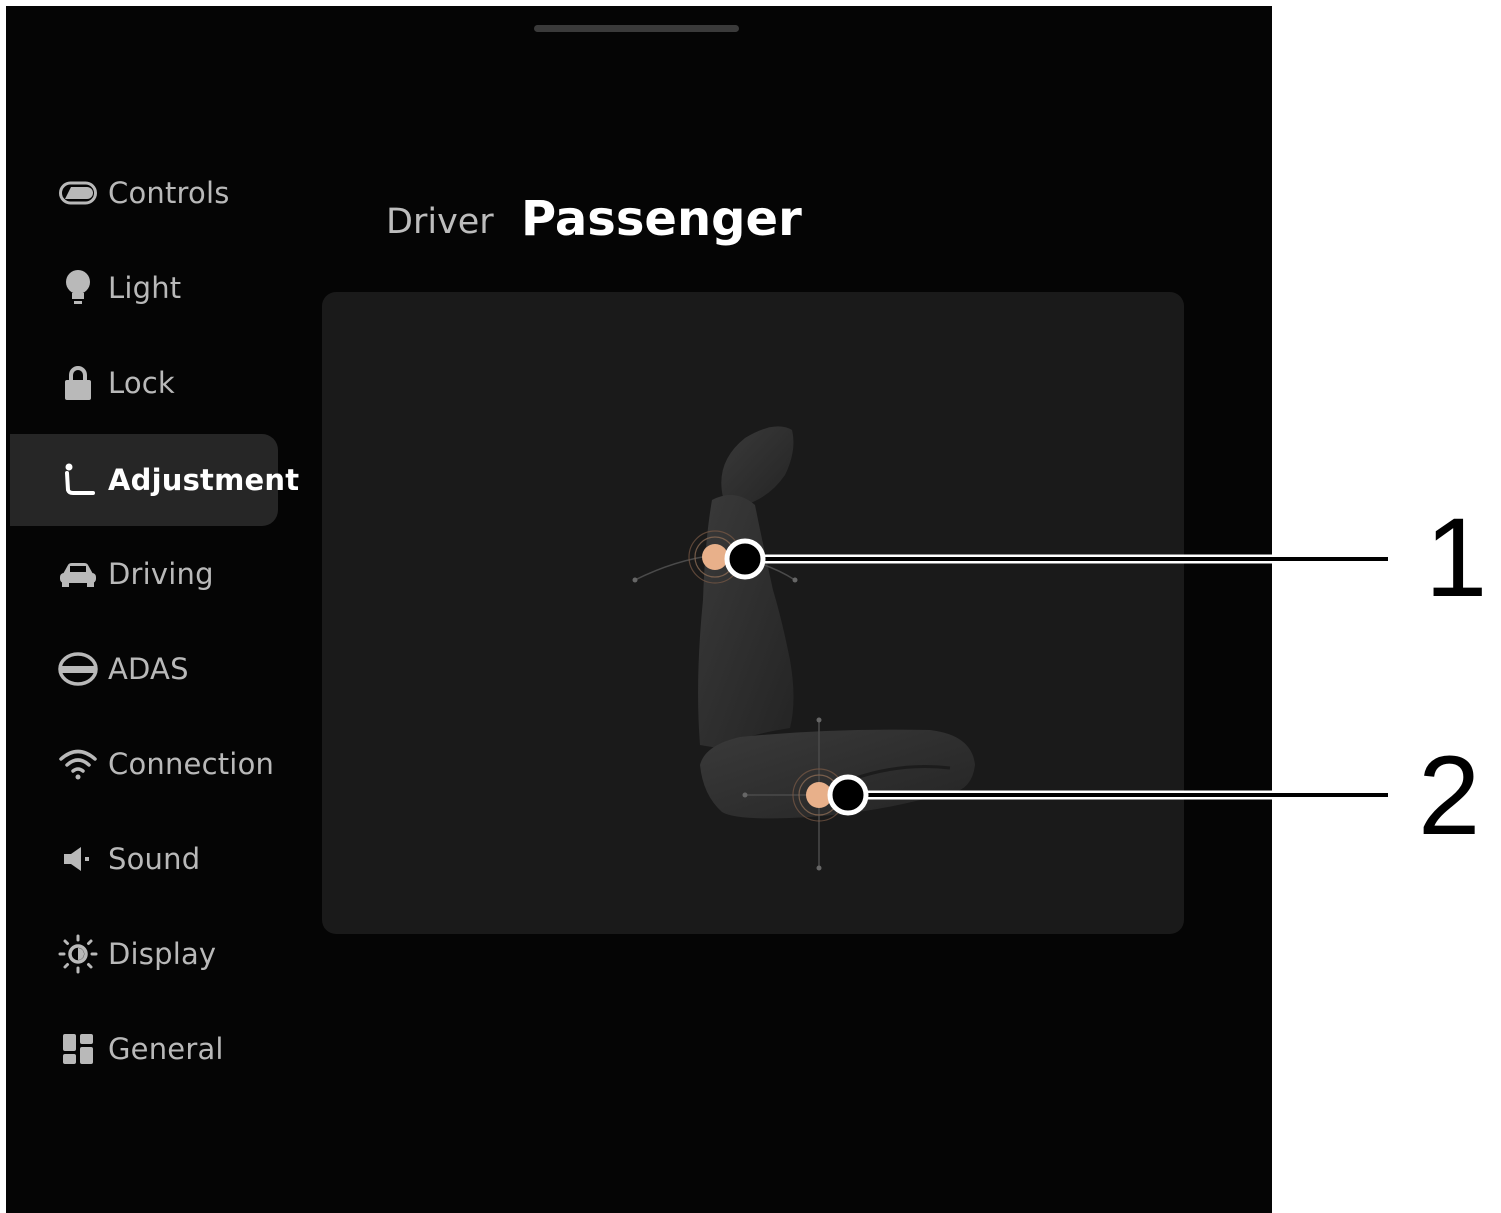 The height and width of the screenshot is (1213, 1501). What do you see at coordinates (440, 222) in the screenshot?
I see `tab-driver: Driver` at bounding box center [440, 222].